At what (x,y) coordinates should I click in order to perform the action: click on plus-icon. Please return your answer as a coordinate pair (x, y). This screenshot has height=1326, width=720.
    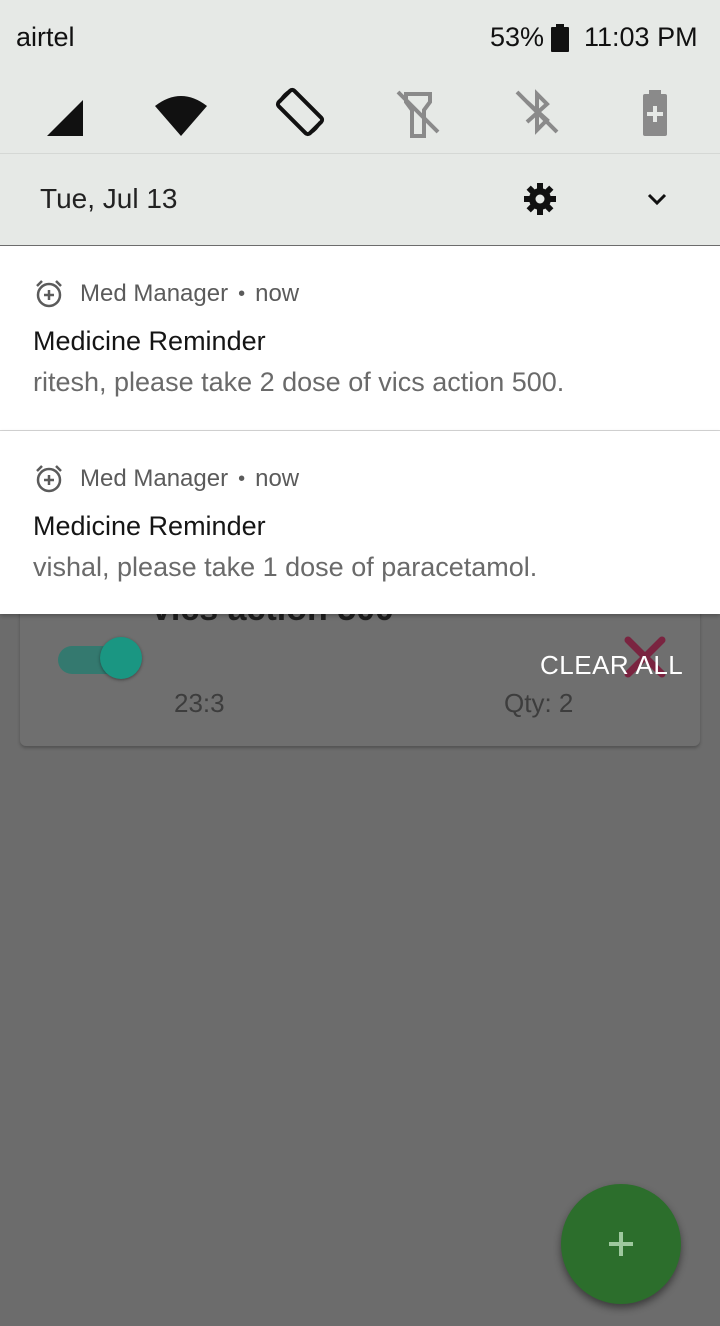
    Looking at the image, I should click on (621, 1244).